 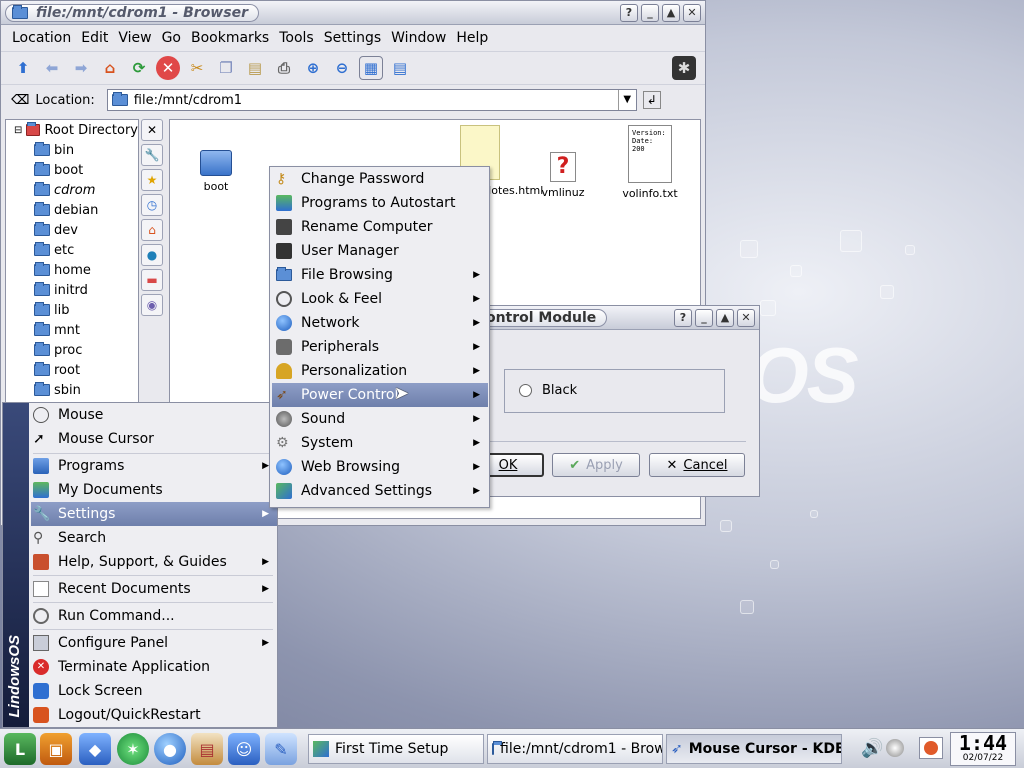 What do you see at coordinates (400, 68) in the screenshot?
I see `detail-view-icon: ▤` at bounding box center [400, 68].